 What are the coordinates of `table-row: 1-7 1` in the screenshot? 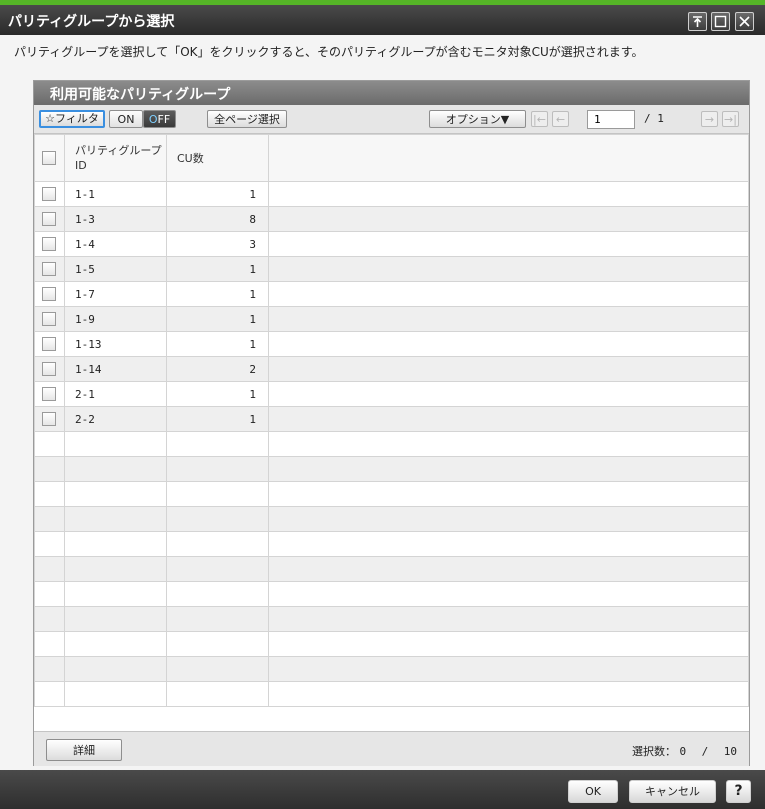 It's located at (391, 294).